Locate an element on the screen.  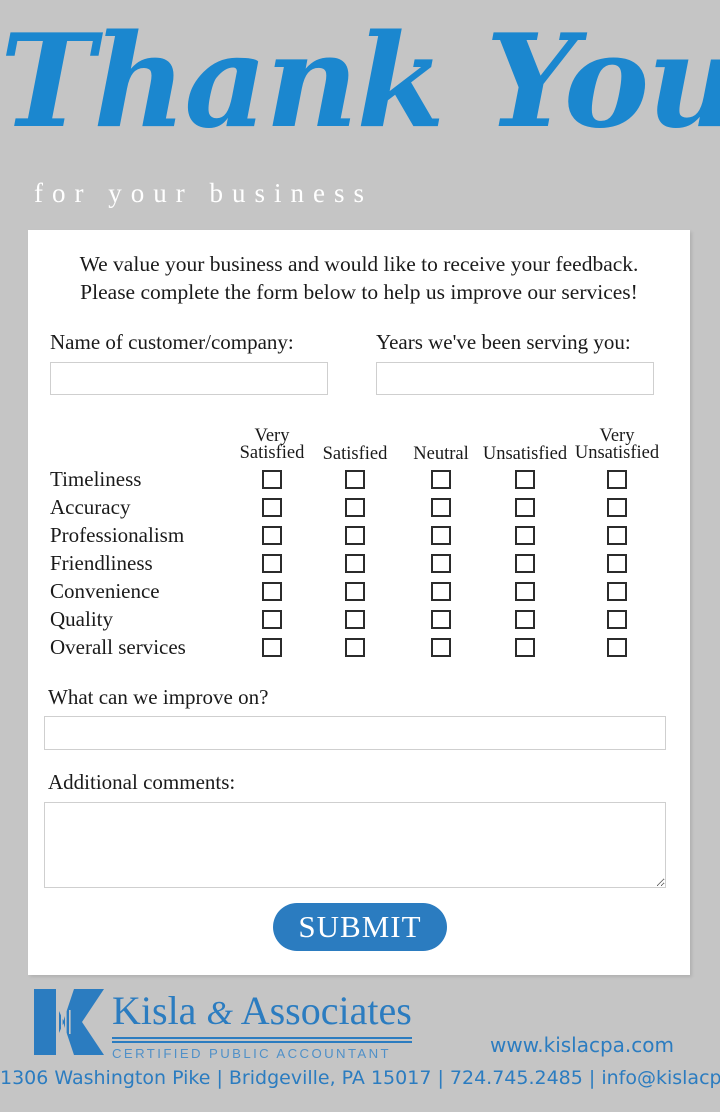
years-serving-label: Years we've been serving you: is located at coordinates (503, 342).